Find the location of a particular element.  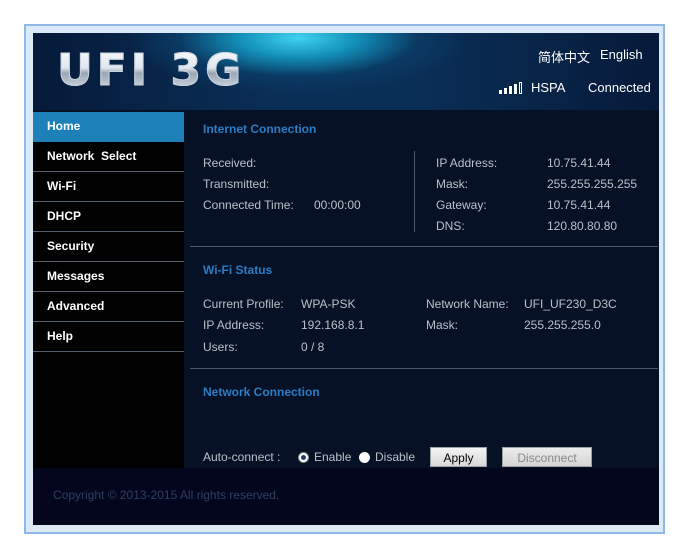

enable-radio-label: Enable is located at coordinates (332, 457).